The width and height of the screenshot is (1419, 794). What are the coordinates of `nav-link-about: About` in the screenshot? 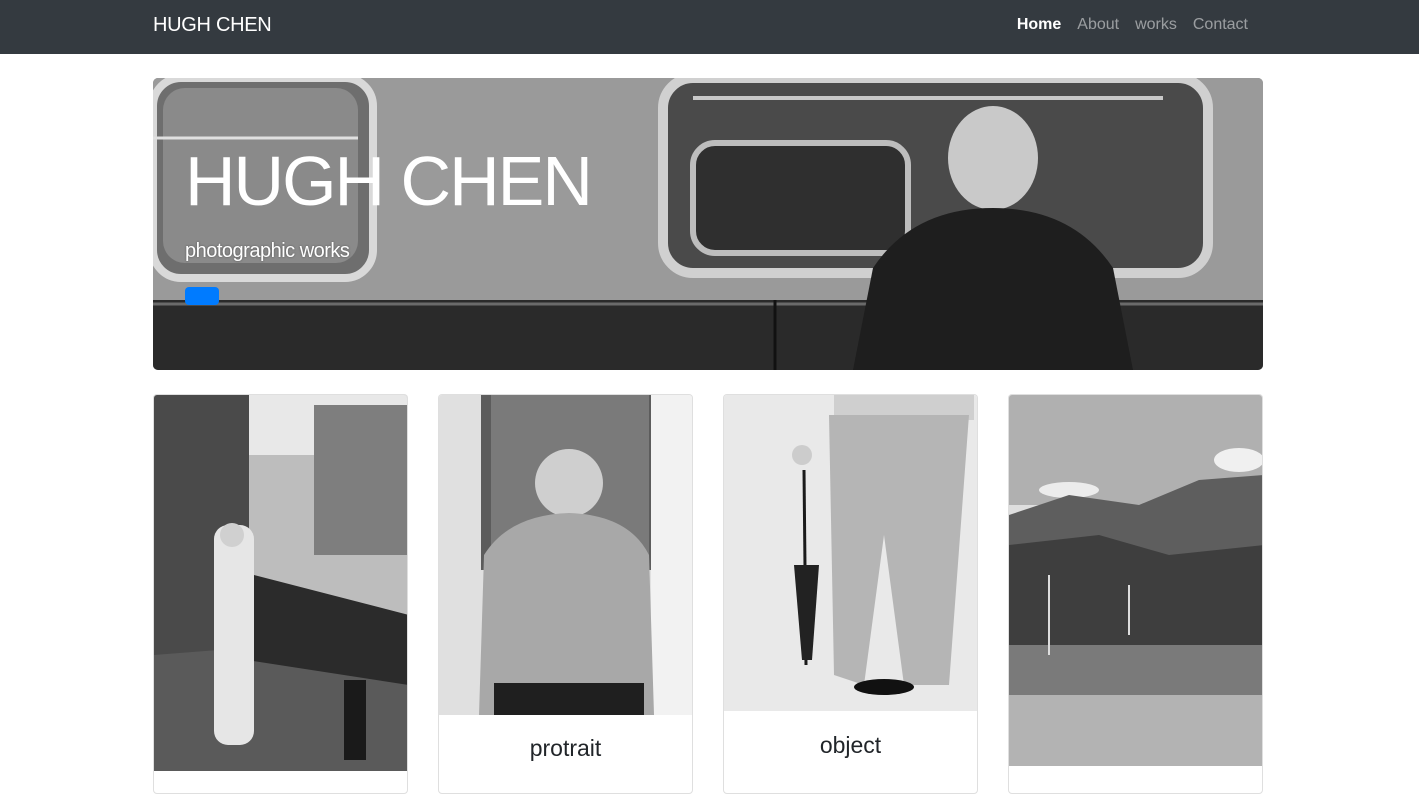 It's located at (1098, 25).